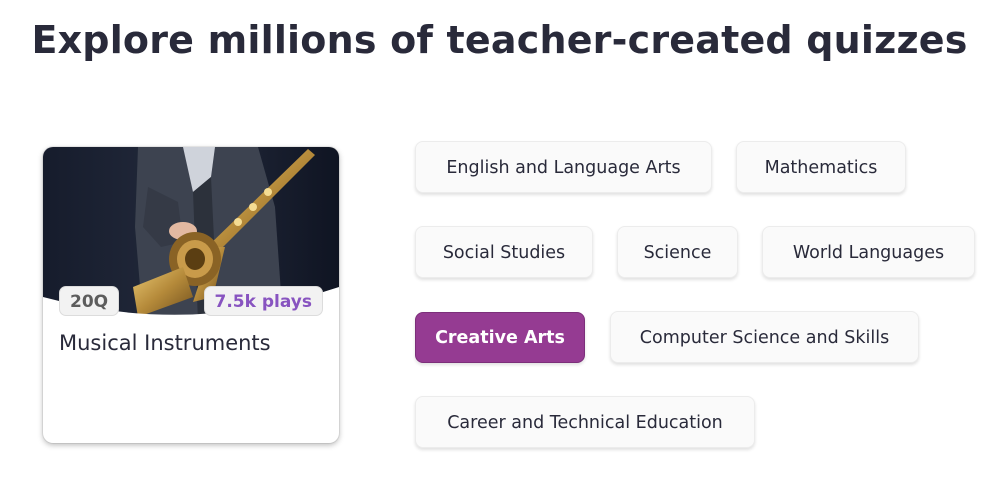 The height and width of the screenshot is (487, 999). I want to click on category-chip-career-technical: Career and Technical Education, so click(585, 422).